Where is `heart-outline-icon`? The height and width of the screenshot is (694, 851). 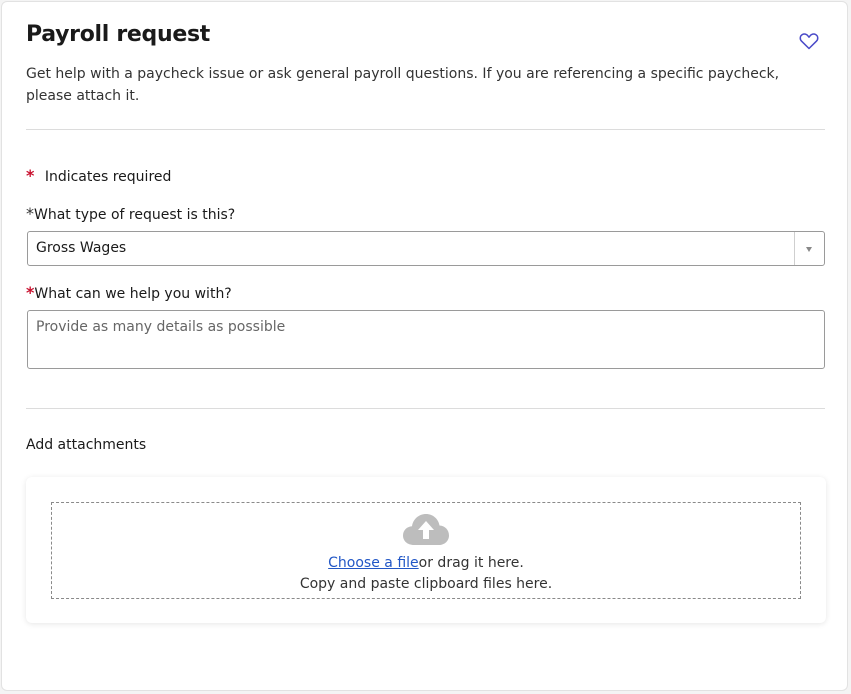 heart-outline-icon is located at coordinates (809, 41).